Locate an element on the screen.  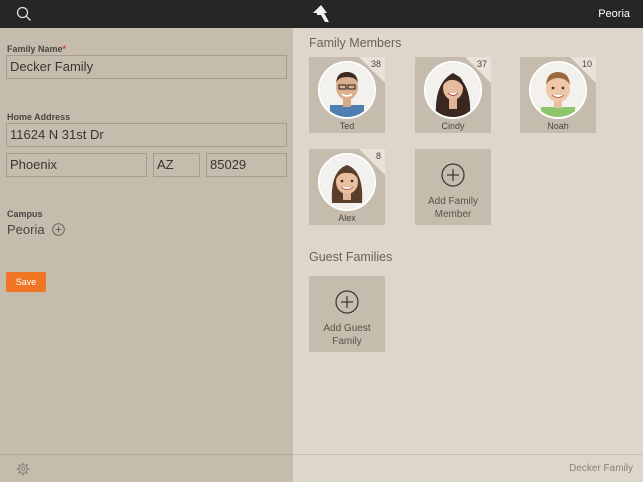
member-tile-cindy: 37 Cindy is located at coordinates (453, 95).